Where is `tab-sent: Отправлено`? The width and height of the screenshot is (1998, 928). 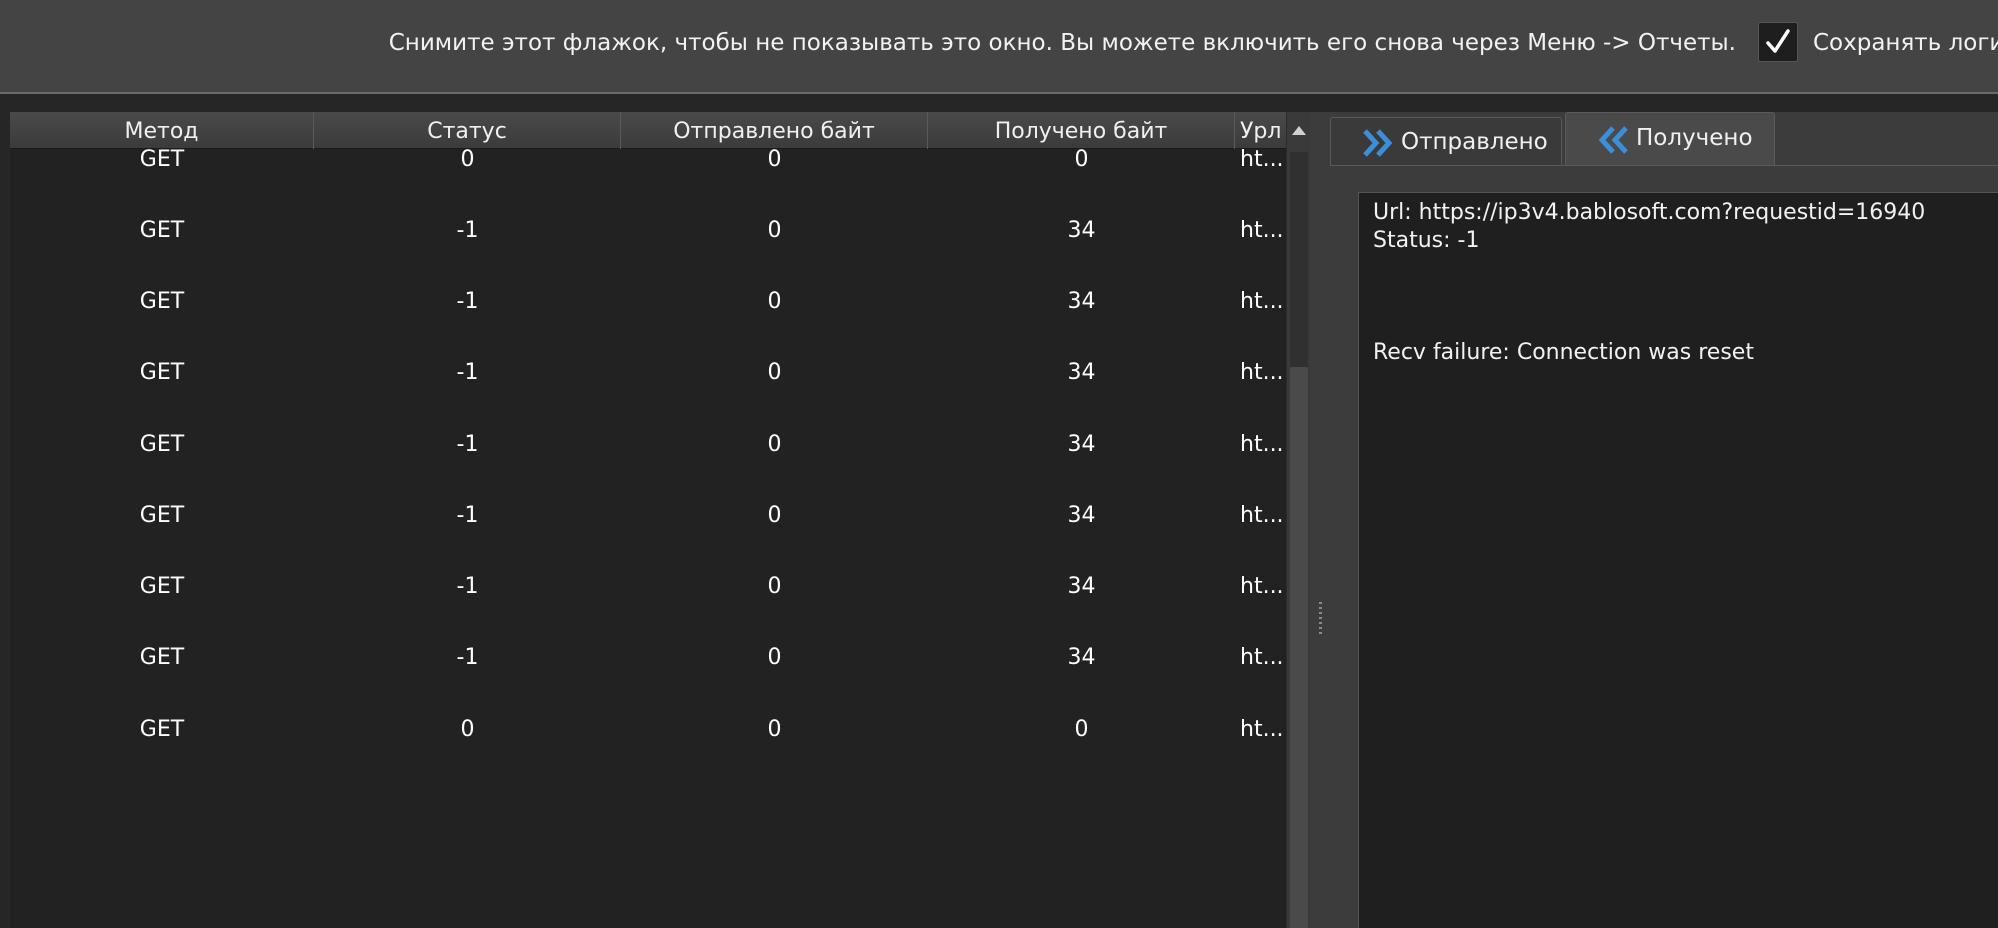 tab-sent: Отправлено is located at coordinates (1446, 141).